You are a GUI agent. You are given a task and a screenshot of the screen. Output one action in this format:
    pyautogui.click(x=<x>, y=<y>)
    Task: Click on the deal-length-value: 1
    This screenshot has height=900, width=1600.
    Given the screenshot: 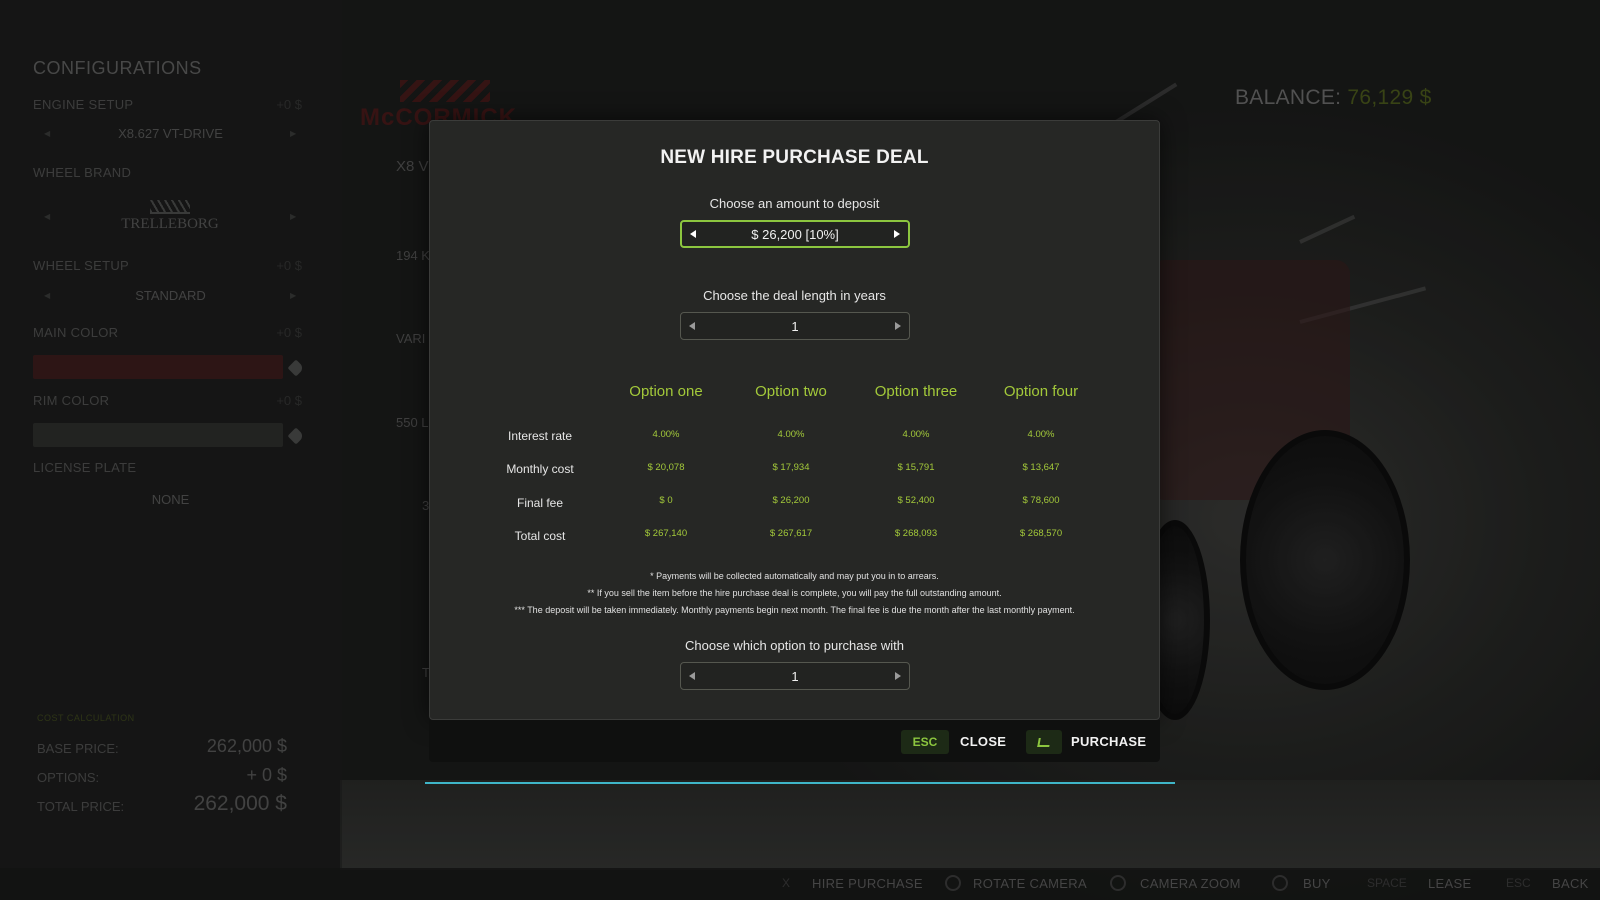 What is the action you would take?
    pyautogui.click(x=795, y=326)
    